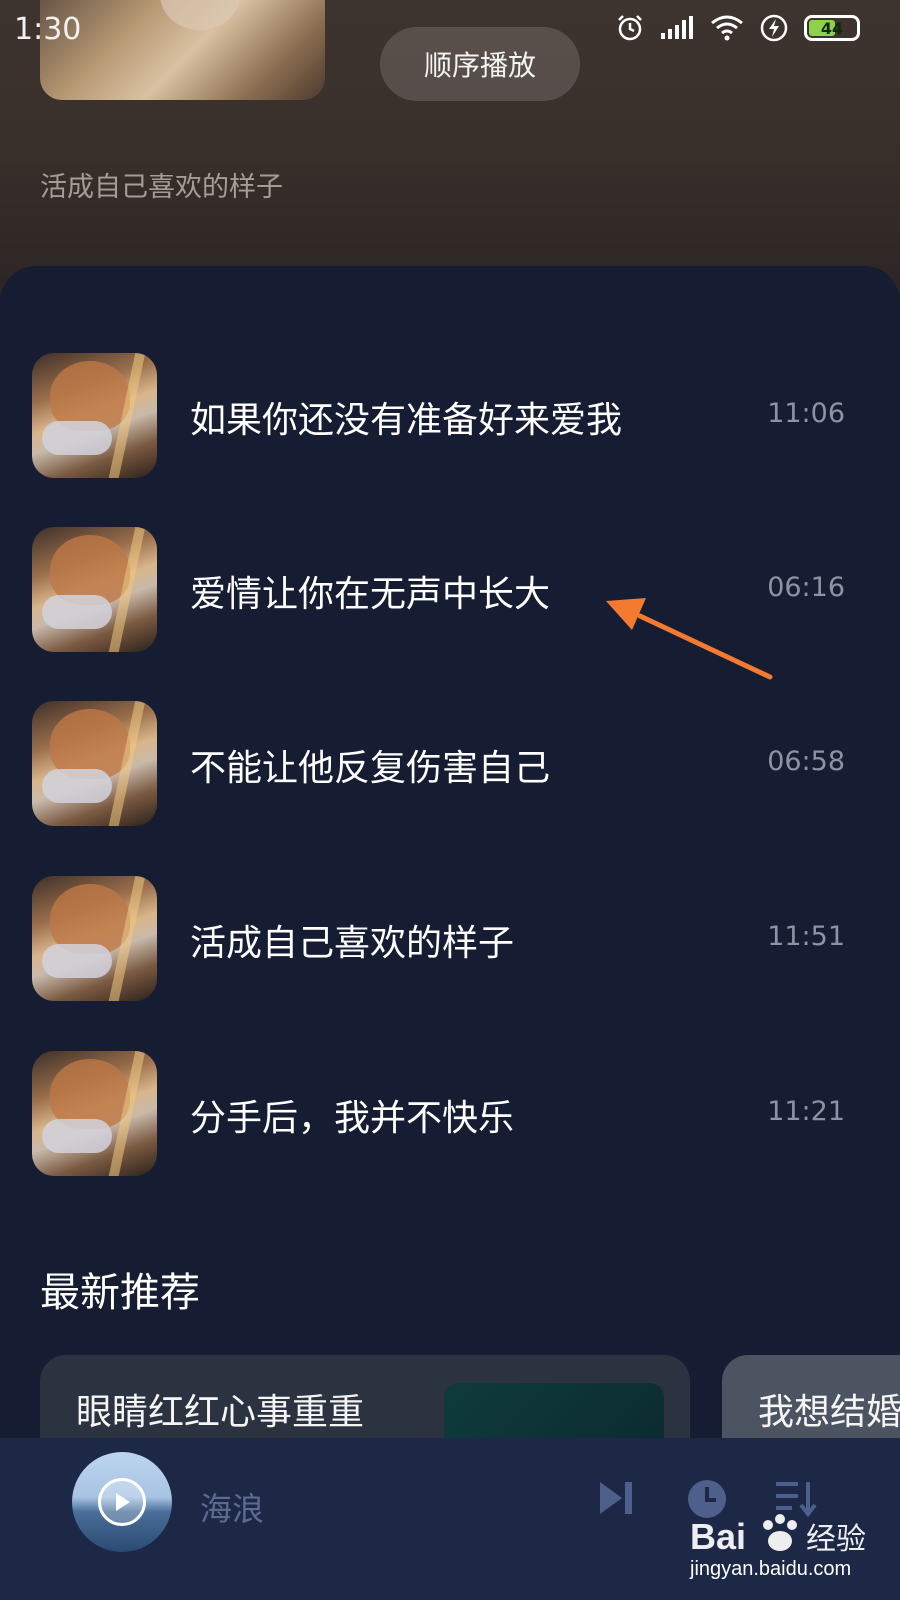 The image size is (900, 1600). I want to click on recommend-card-title: 我想结婚, so click(829, 1412).